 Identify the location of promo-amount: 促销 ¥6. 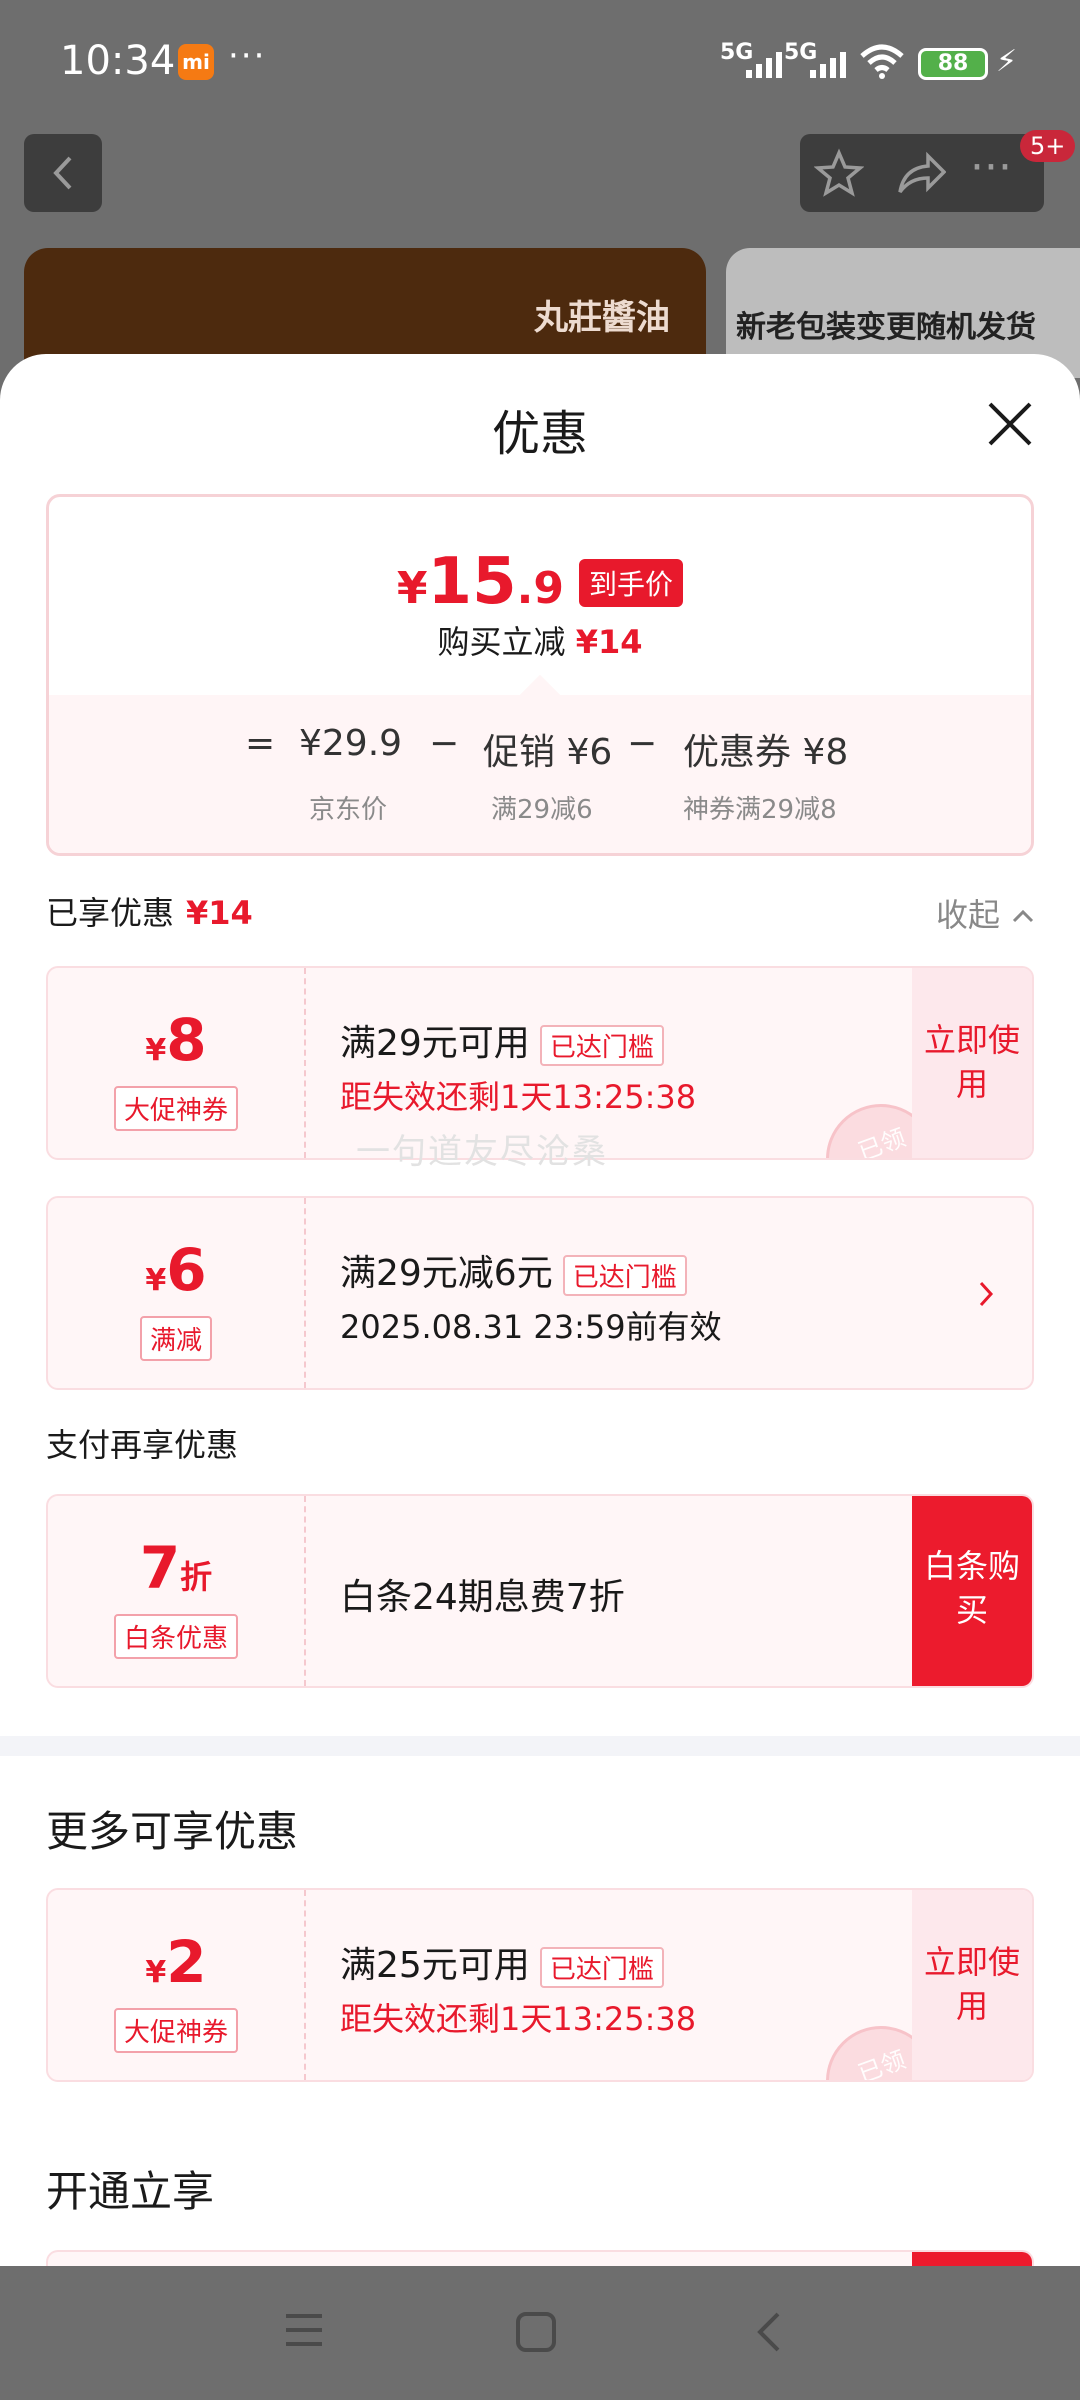
(548, 752).